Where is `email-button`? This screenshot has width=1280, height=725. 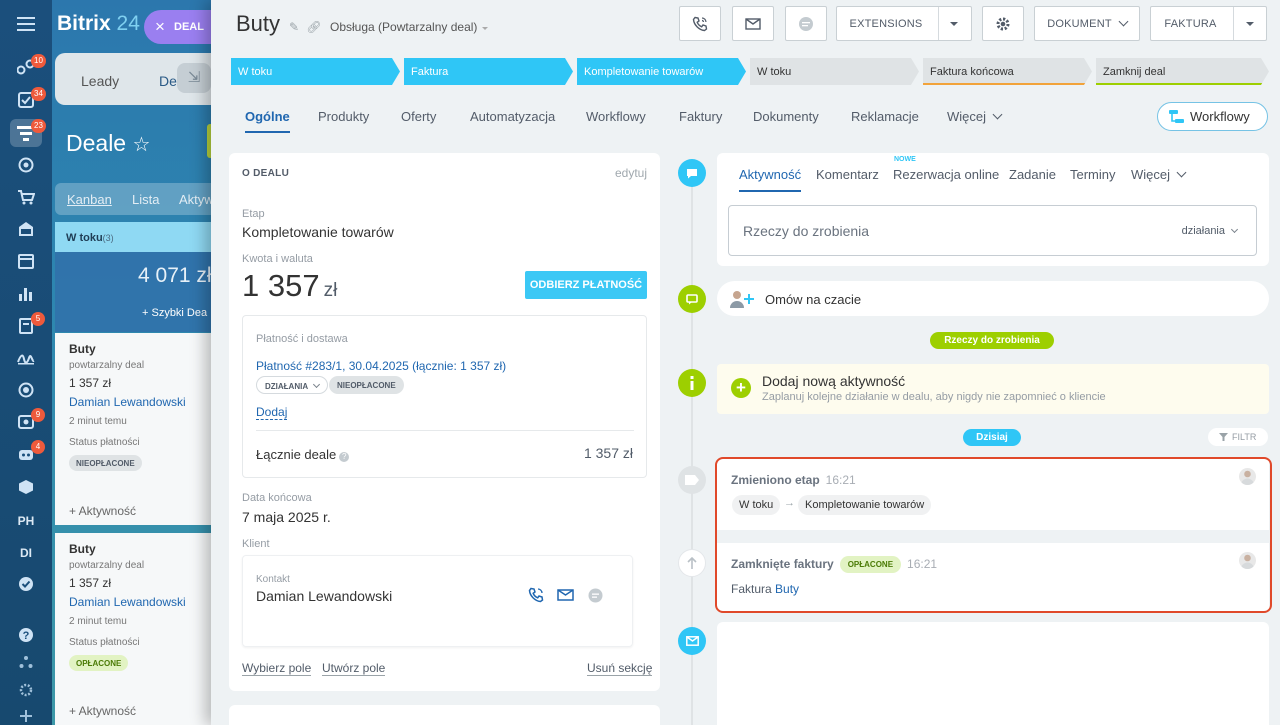 email-button is located at coordinates (753, 23).